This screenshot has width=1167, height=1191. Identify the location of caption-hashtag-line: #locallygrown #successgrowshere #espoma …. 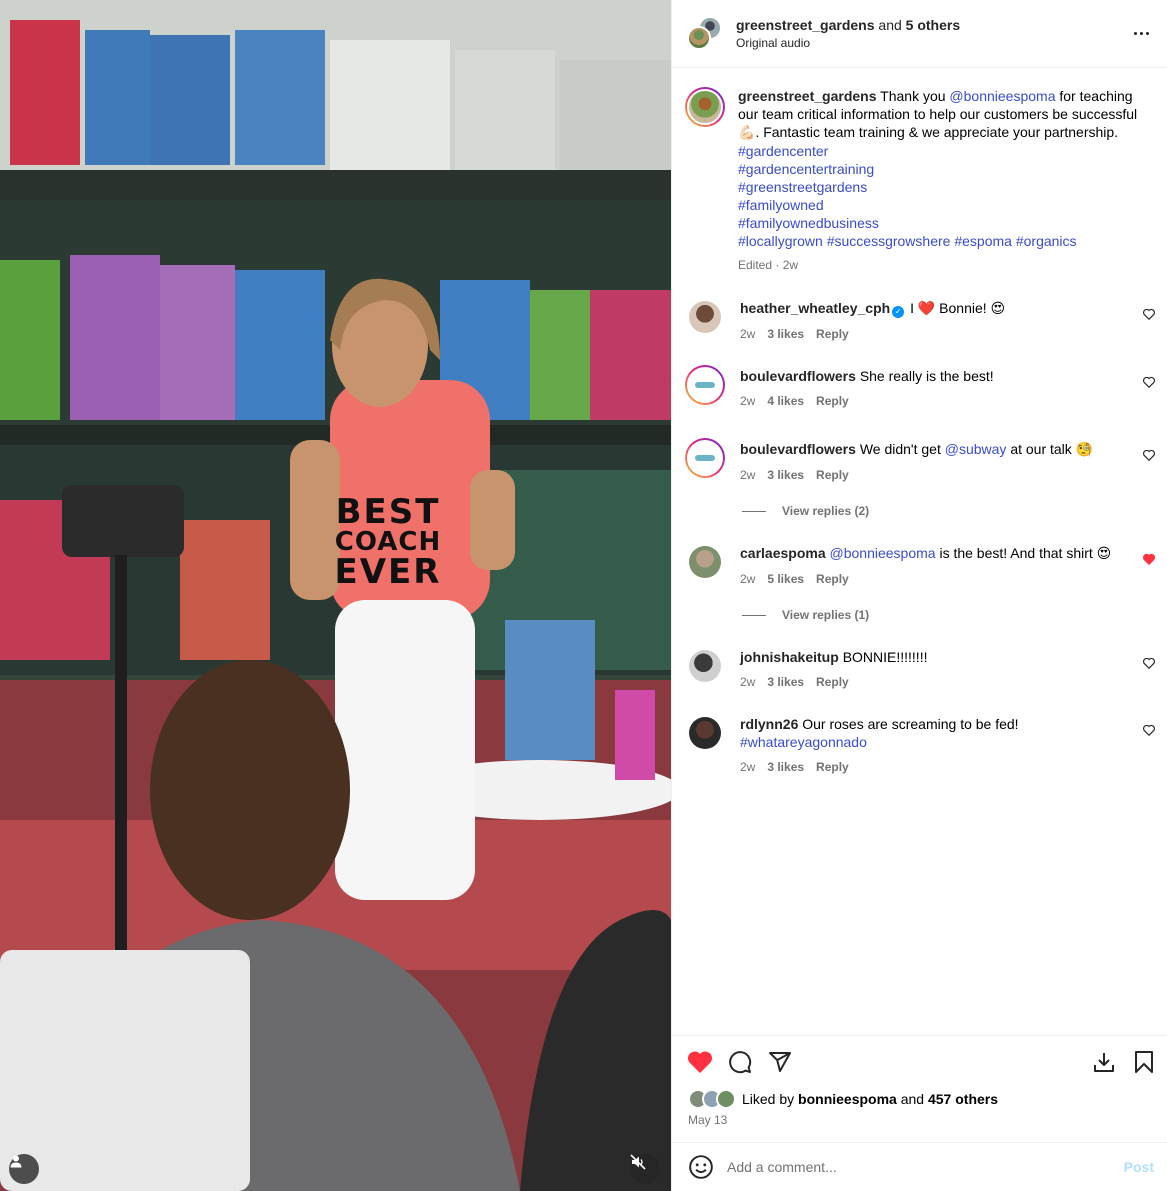
(944, 241).